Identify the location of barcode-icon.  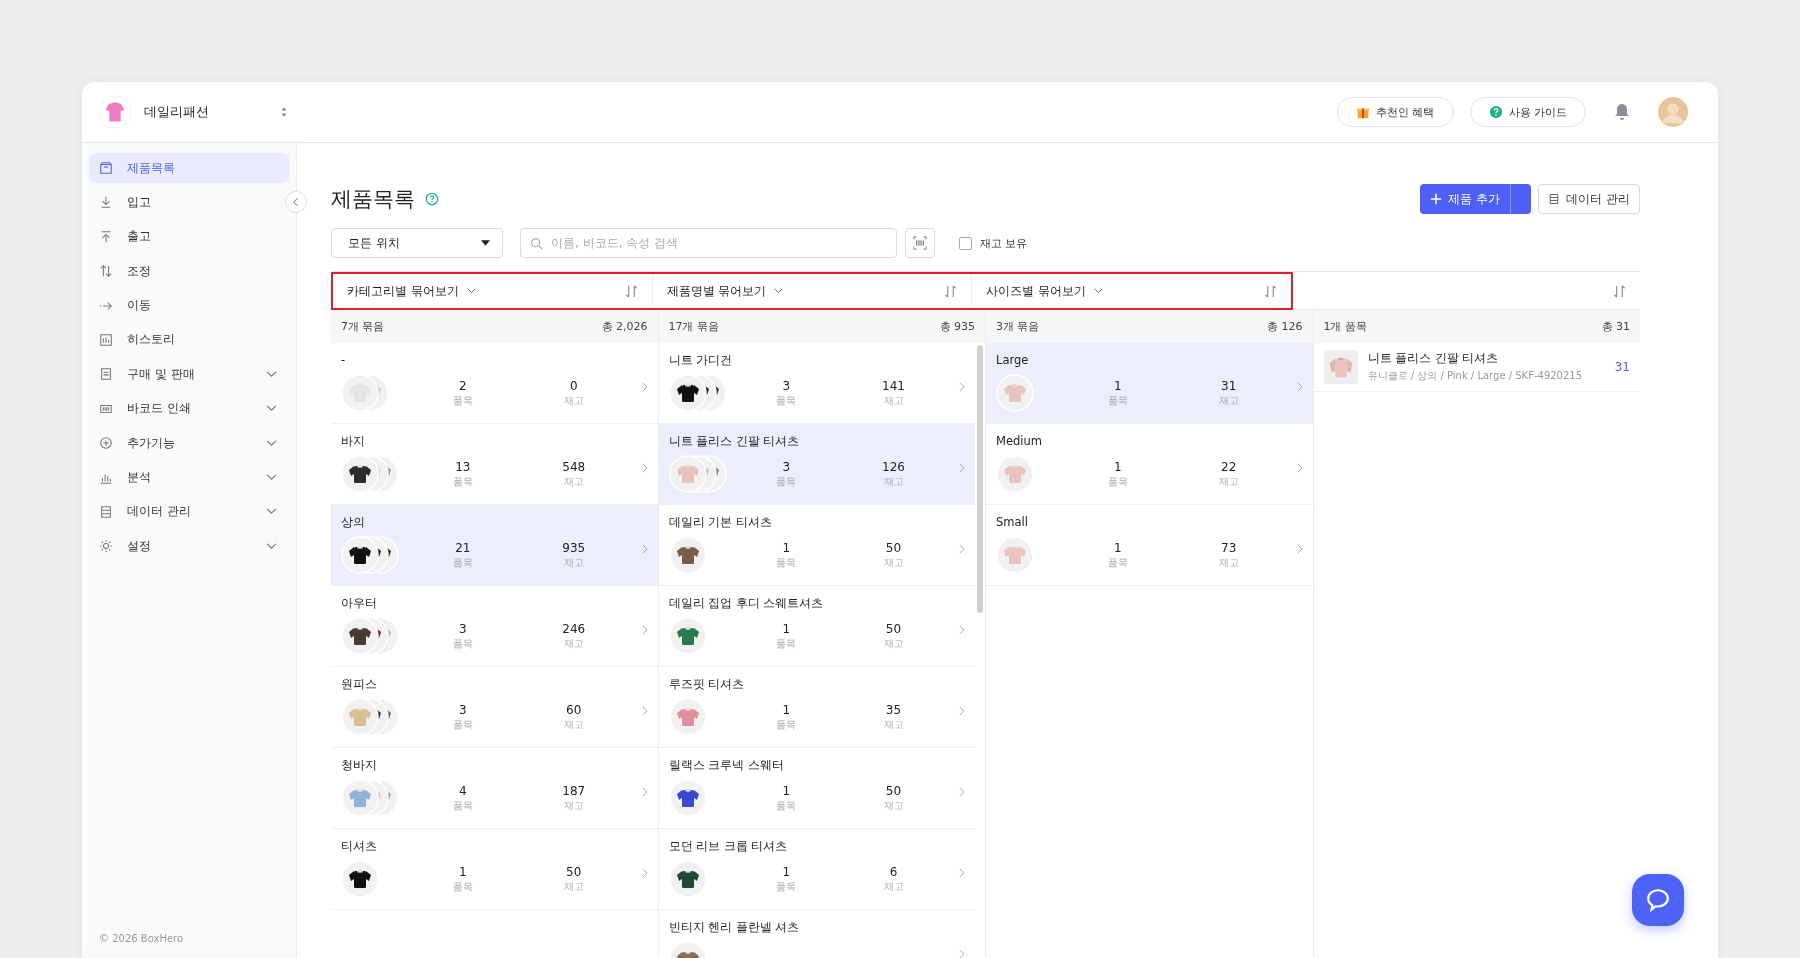
(920, 243).